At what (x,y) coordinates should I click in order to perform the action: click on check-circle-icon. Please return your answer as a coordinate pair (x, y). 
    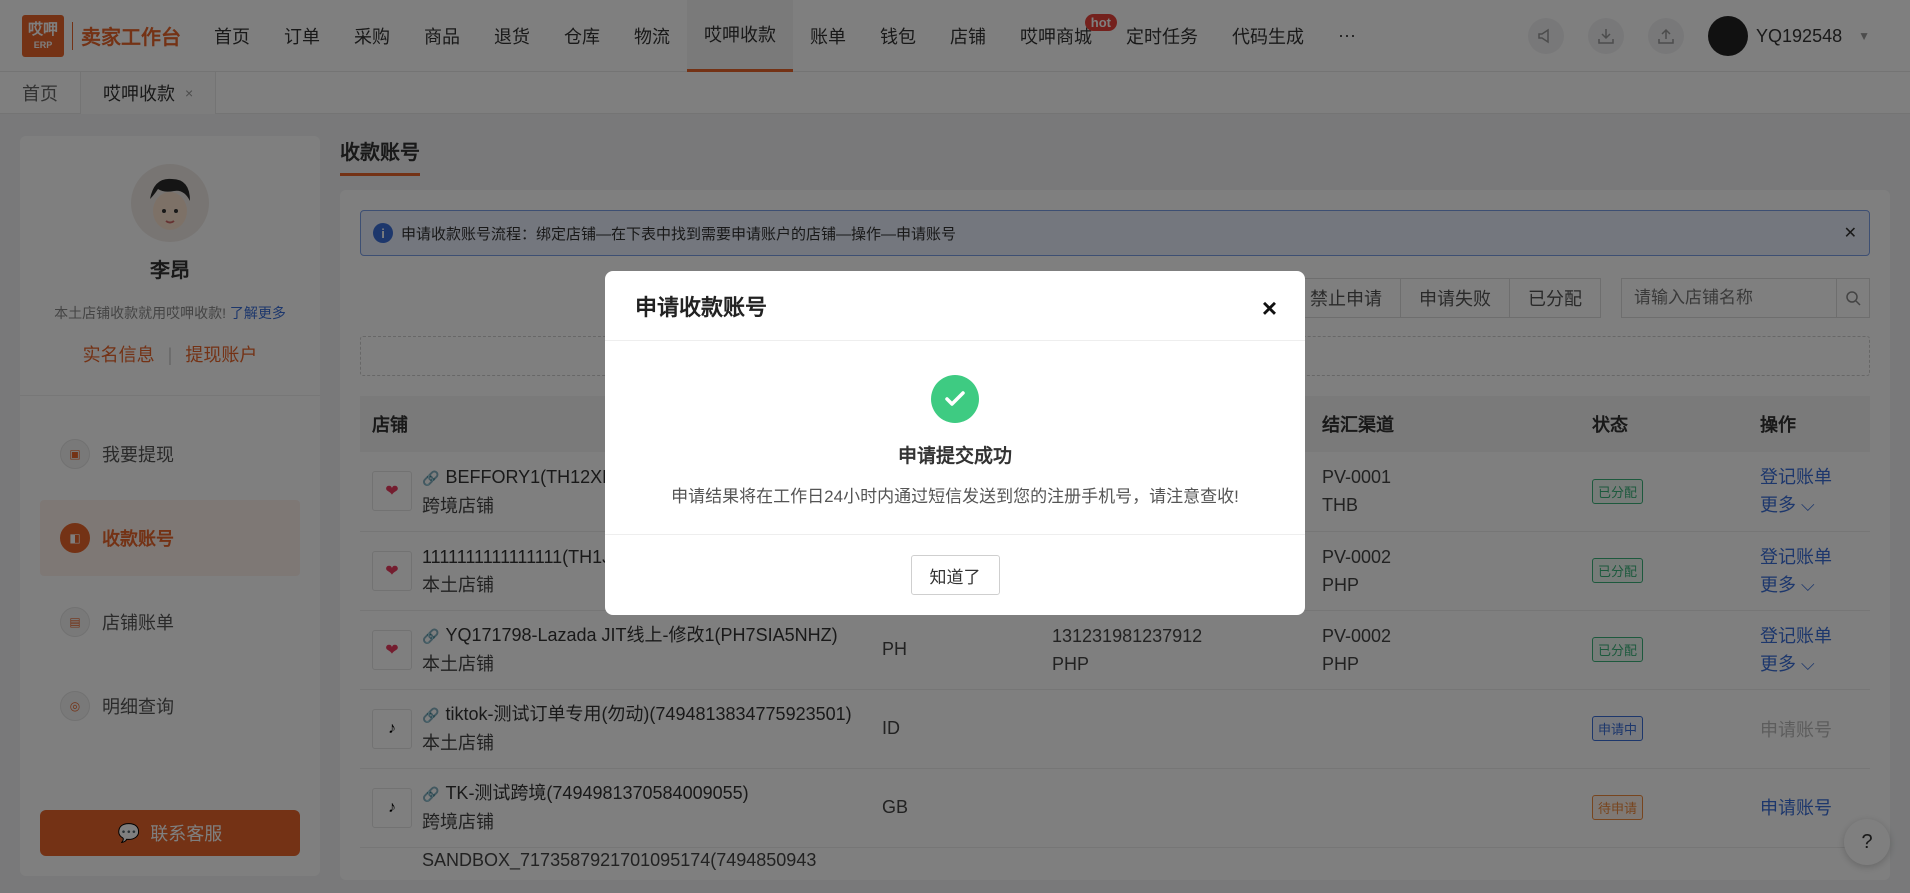
    Looking at the image, I should click on (955, 399).